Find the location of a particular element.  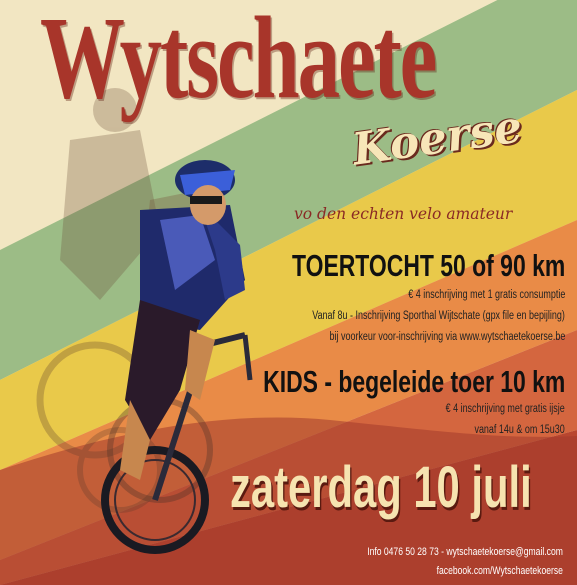

event-kids-title: KIDS - begeleide toer 10 km is located at coordinates (413, 381).